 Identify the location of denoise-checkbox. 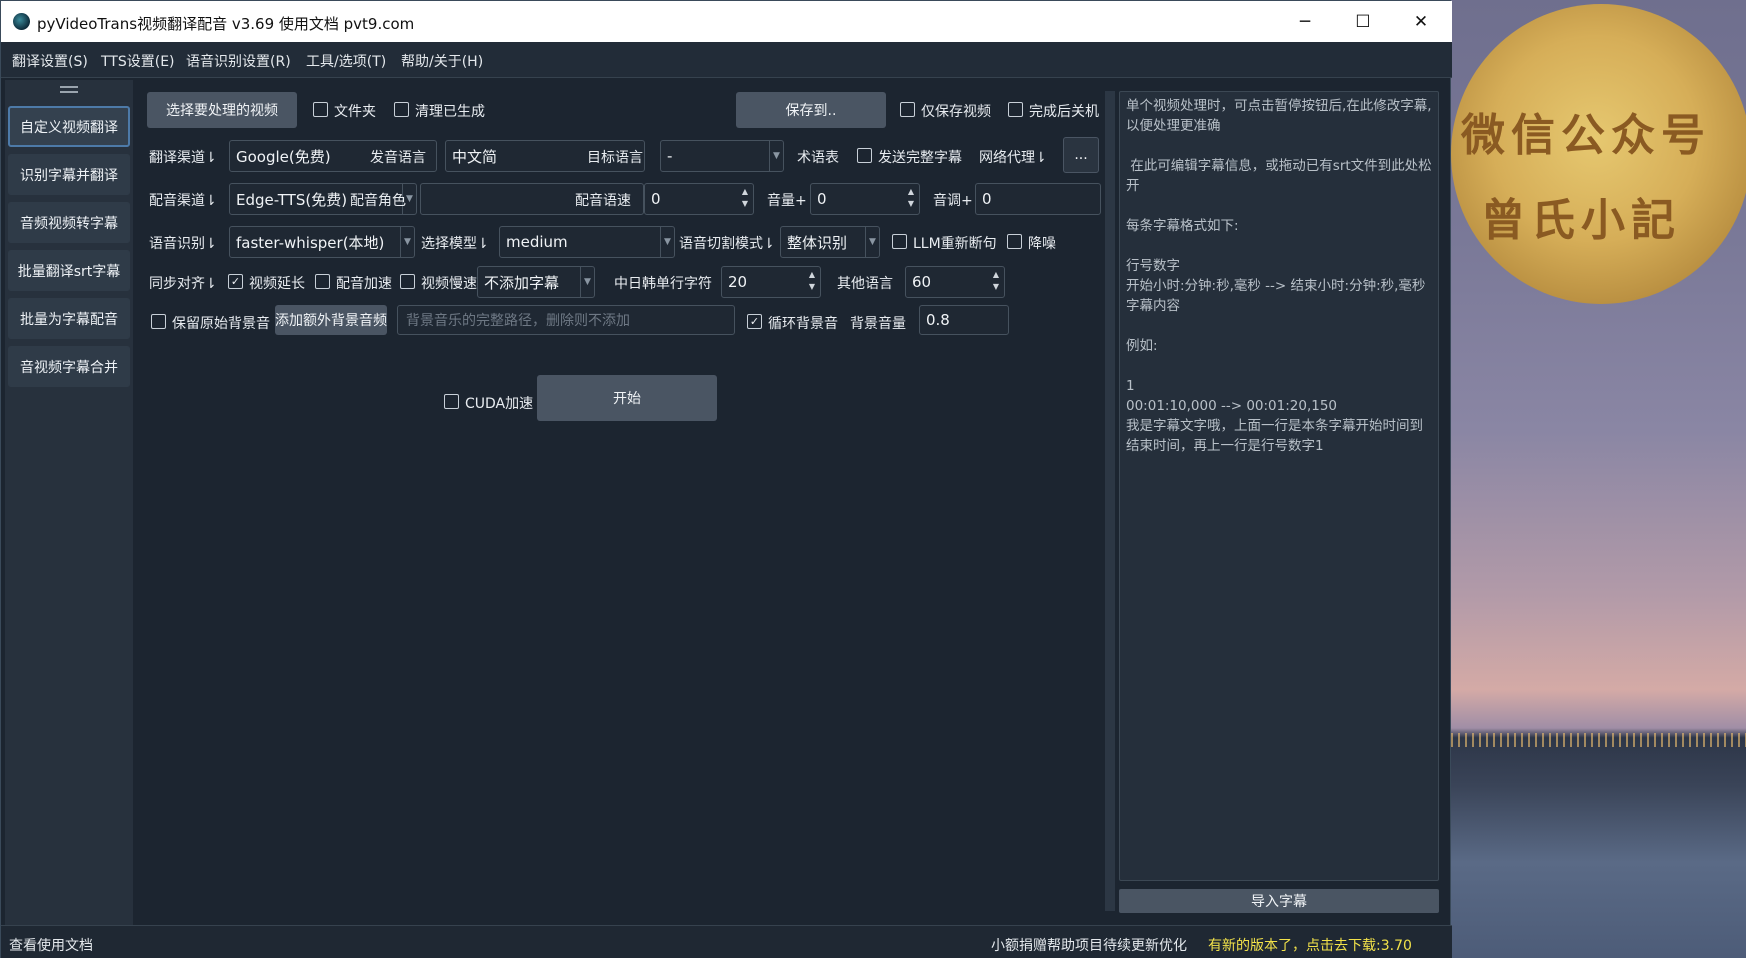
(1014, 241).